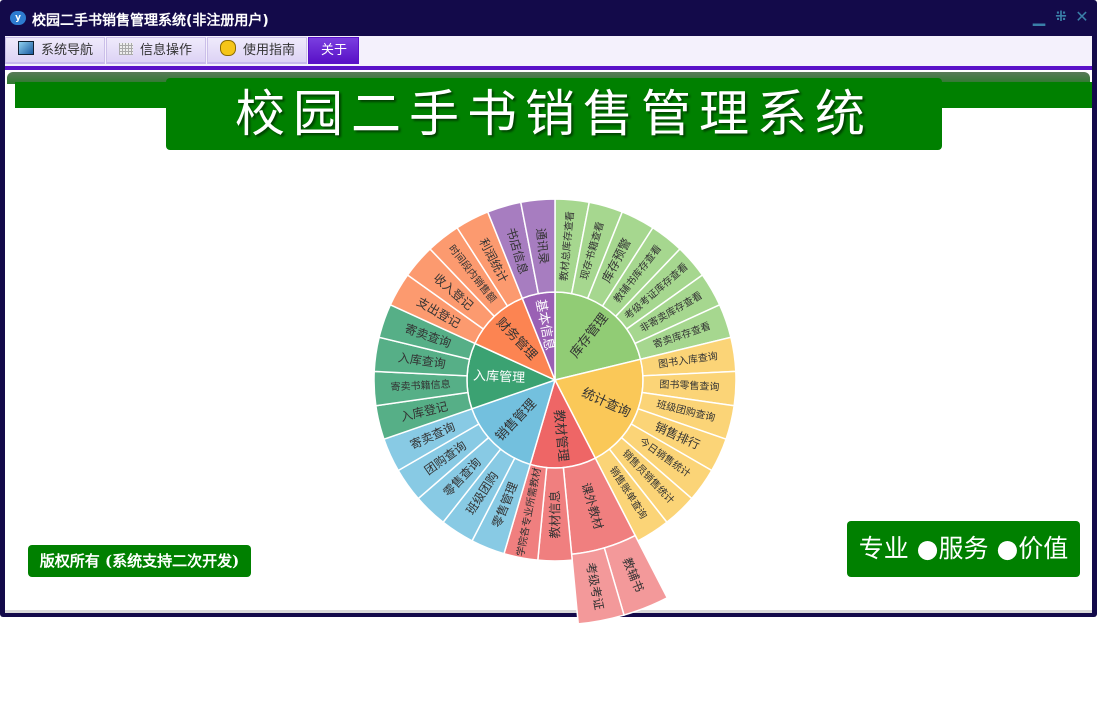 The image size is (1099, 723). I want to click on sunburst-label: 入库管理, so click(499, 377).